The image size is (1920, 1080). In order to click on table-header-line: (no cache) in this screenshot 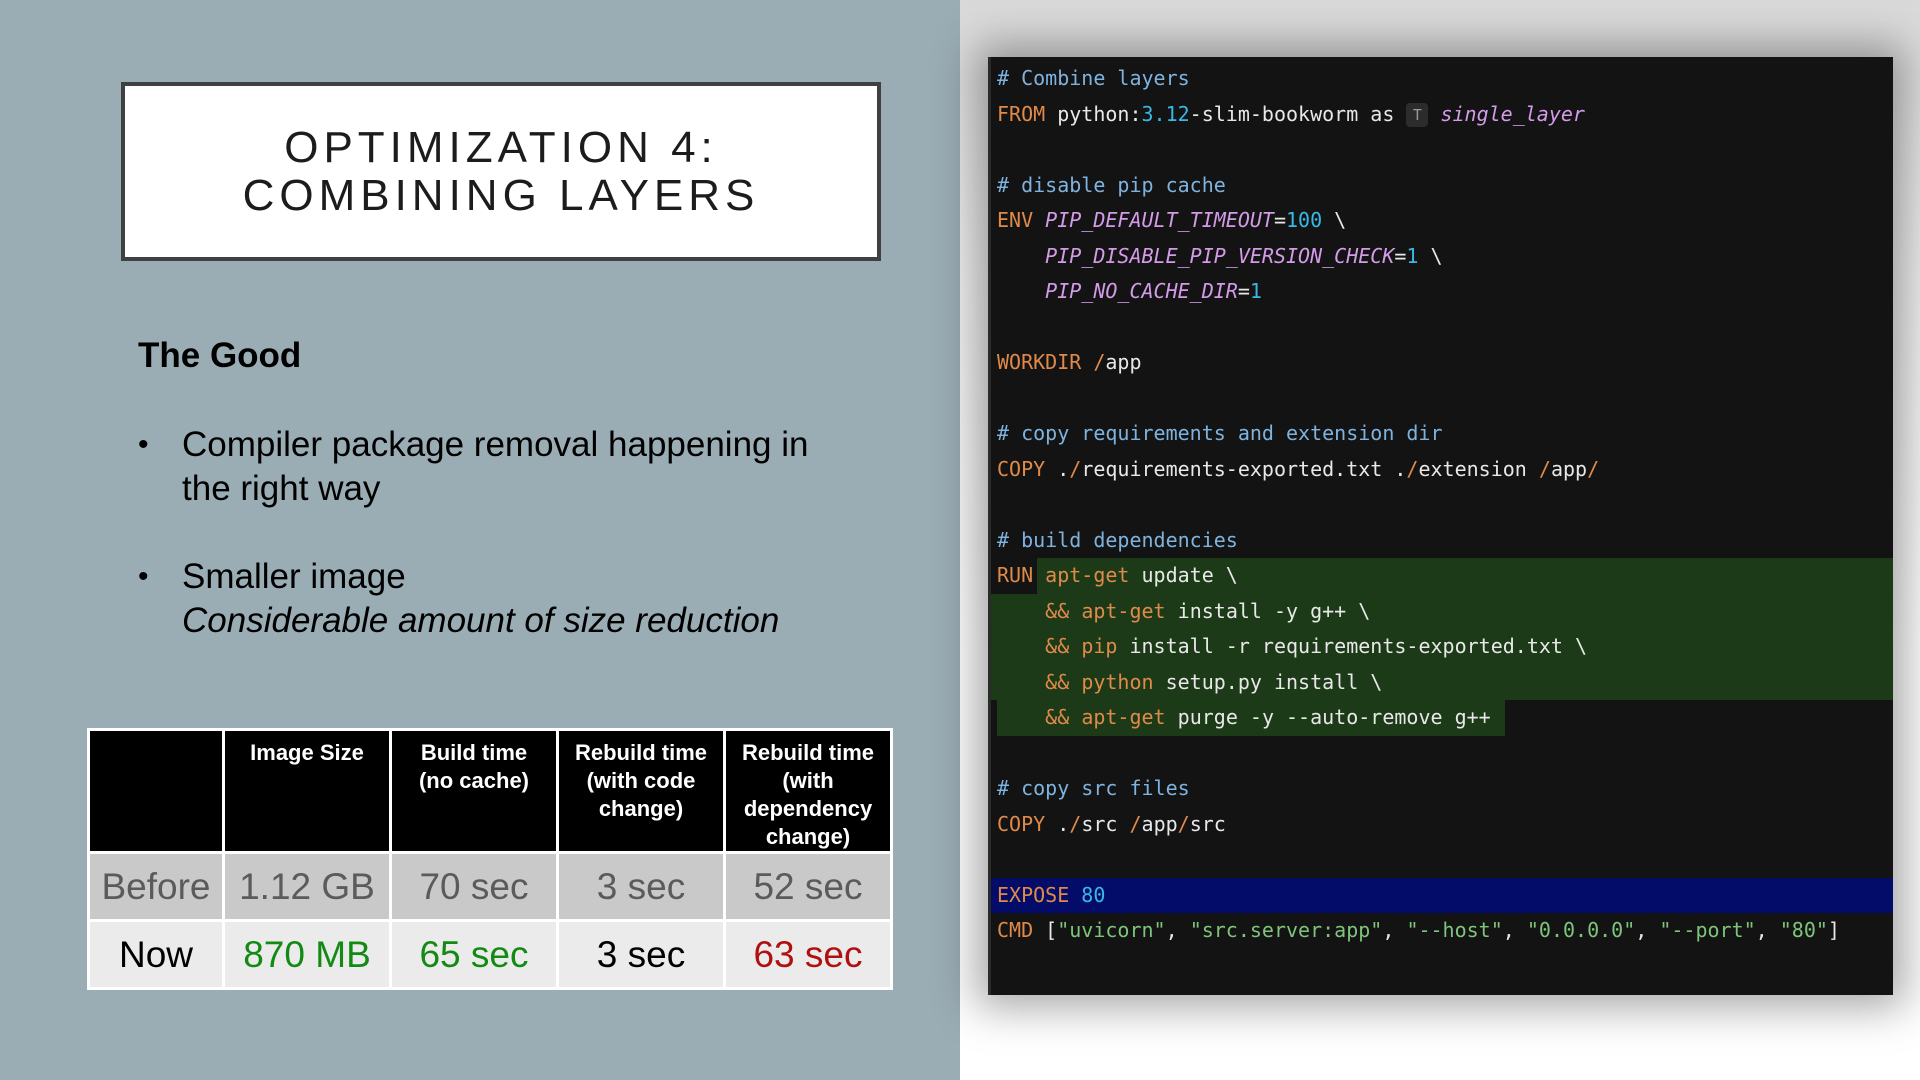, I will do `click(474, 780)`.